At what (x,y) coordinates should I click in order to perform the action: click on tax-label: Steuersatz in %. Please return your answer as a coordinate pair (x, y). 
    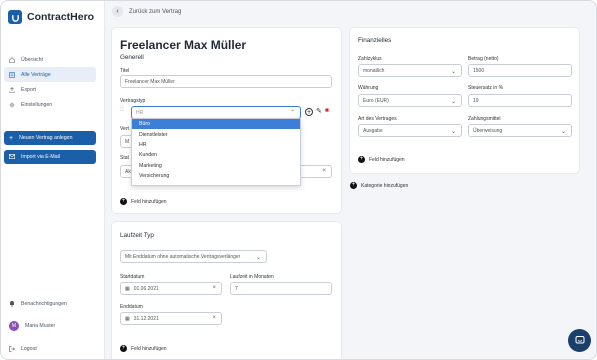
    Looking at the image, I should click on (486, 88).